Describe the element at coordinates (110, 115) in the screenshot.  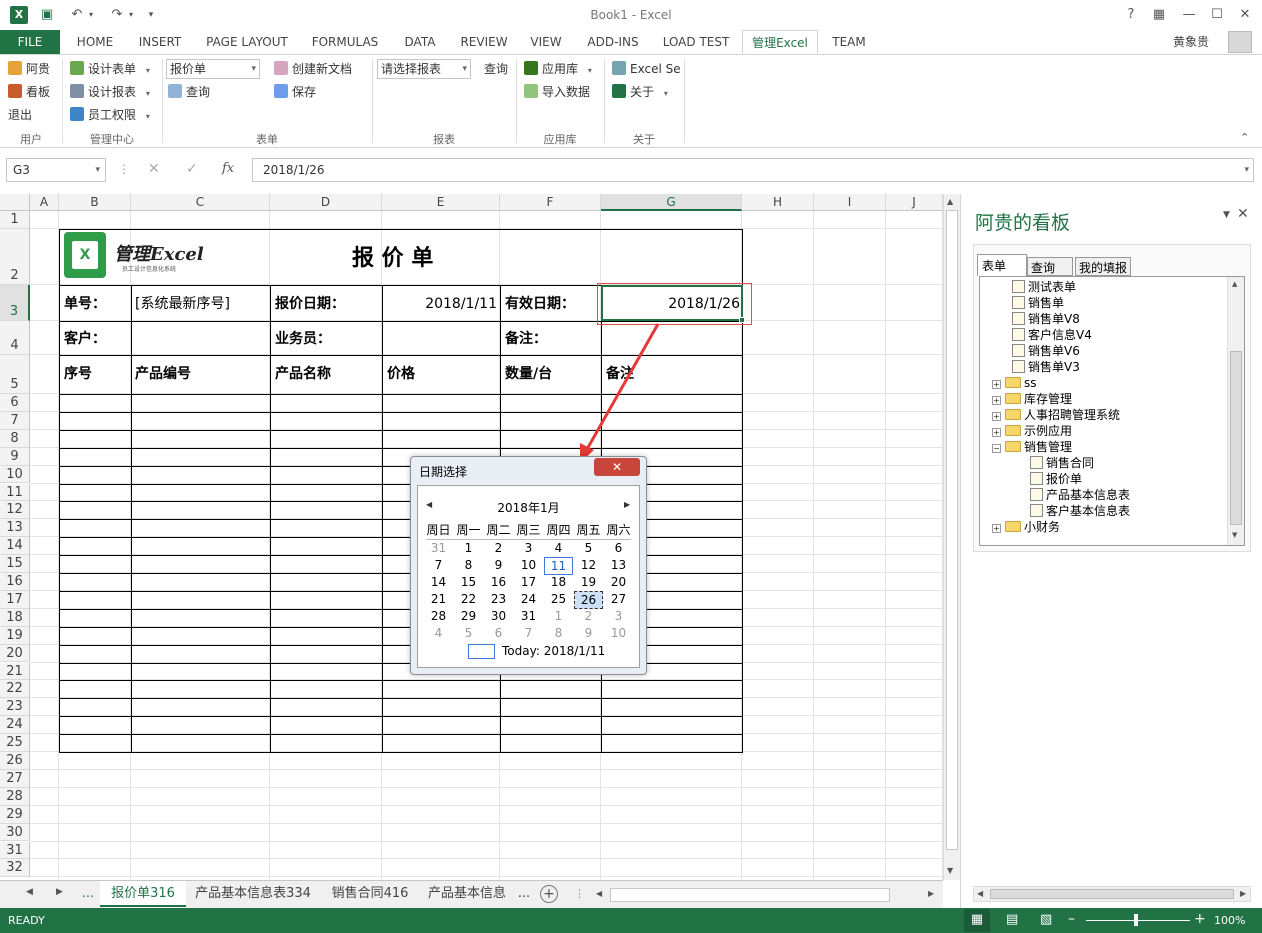
I see `staff-permission-button: 员工权限 ▾` at that location.